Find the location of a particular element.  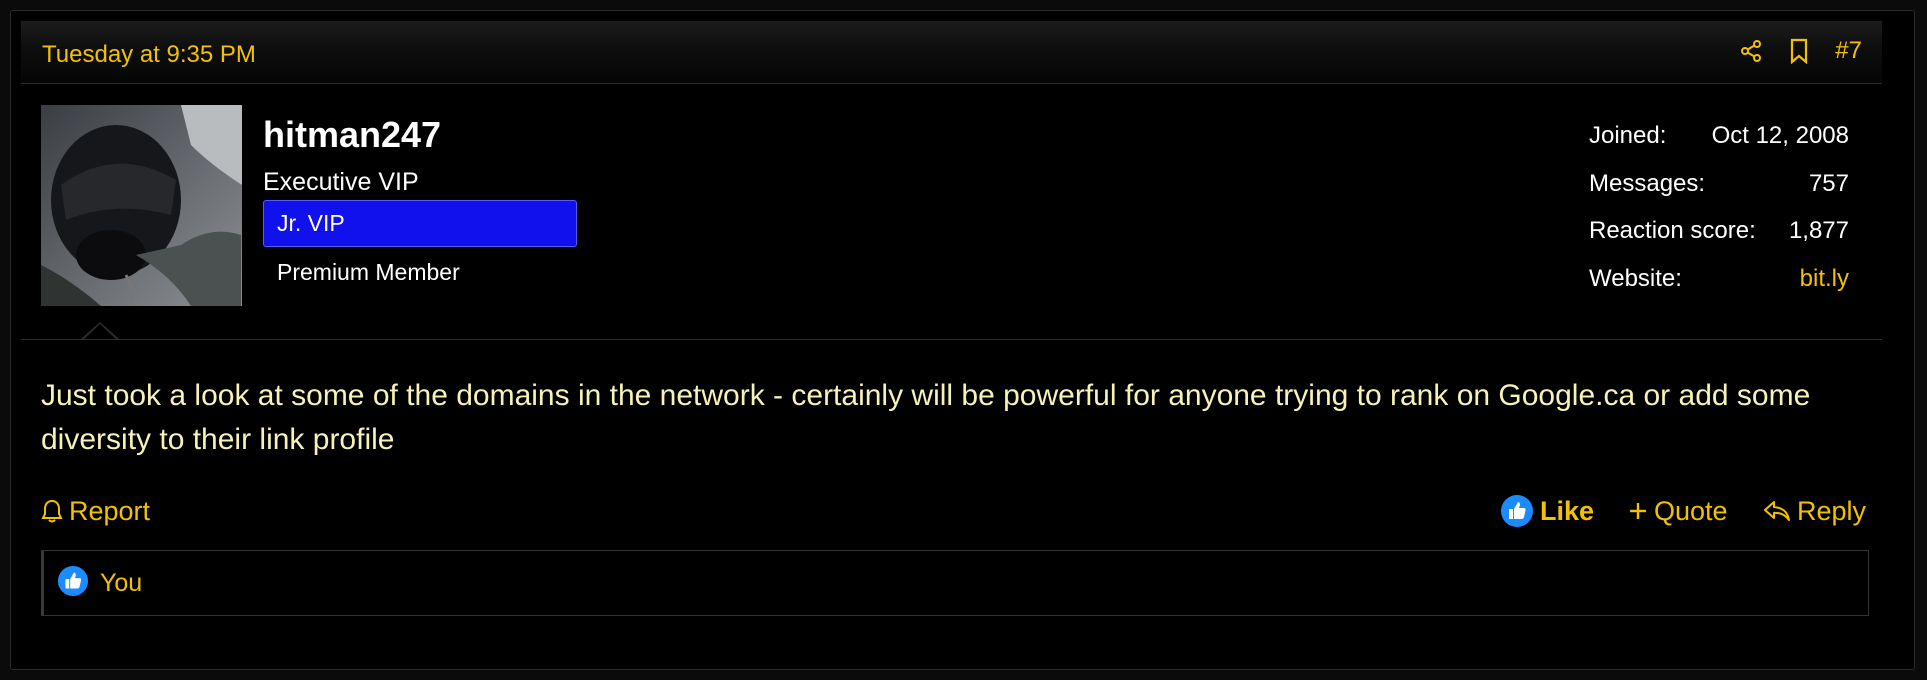

report-label: Report is located at coordinates (110, 510).